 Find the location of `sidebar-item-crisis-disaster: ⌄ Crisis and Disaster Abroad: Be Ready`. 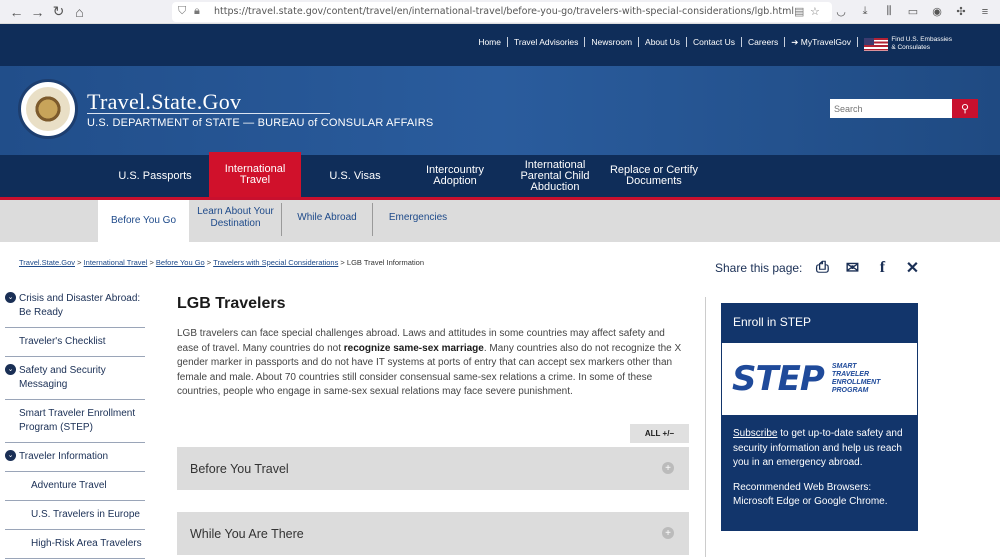

sidebar-item-crisis-disaster: ⌄ Crisis and Disaster Abroad: Be Ready is located at coordinates (75, 306).